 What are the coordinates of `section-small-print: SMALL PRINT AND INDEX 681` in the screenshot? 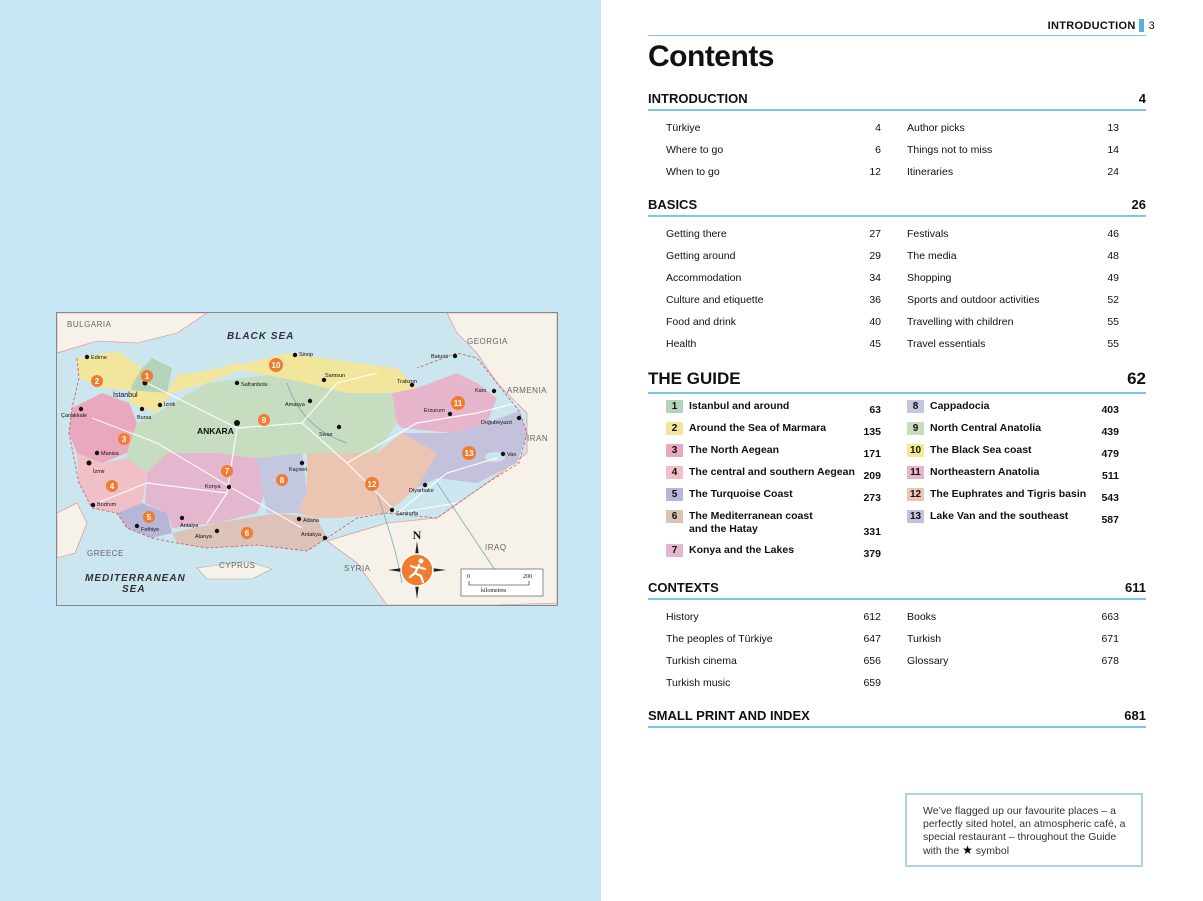 It's located at (897, 718).